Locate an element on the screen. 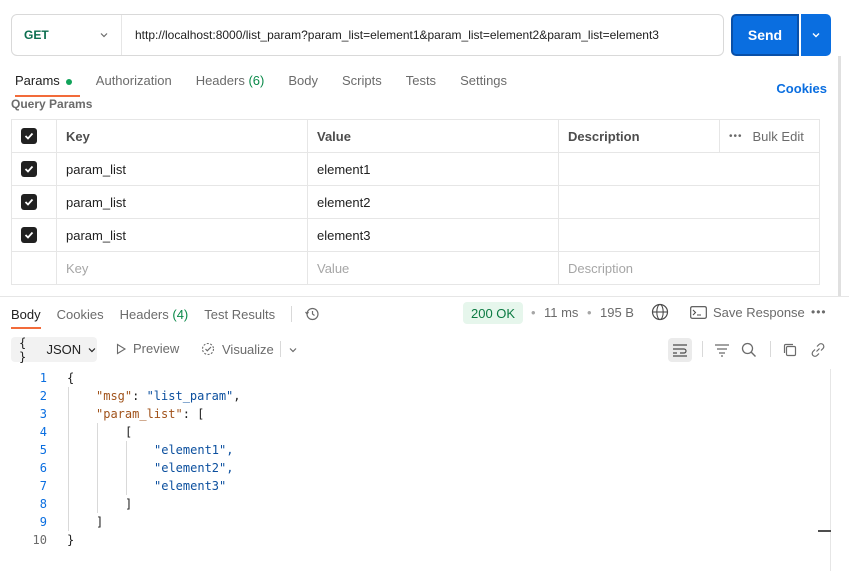 The height and width of the screenshot is (571, 849). format-select: { } JSON is located at coordinates (54, 349).